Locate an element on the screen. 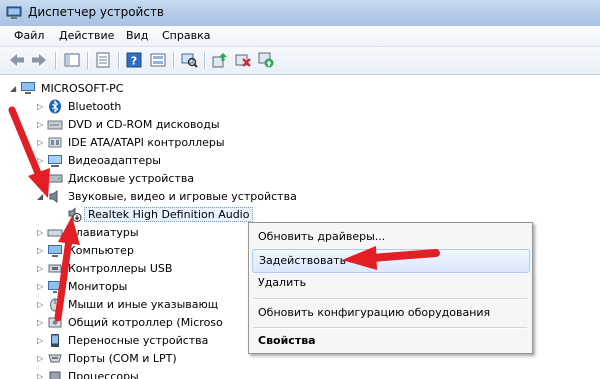  tree-item-monitors: ▷ Мониторы is located at coordinates (157, 287).